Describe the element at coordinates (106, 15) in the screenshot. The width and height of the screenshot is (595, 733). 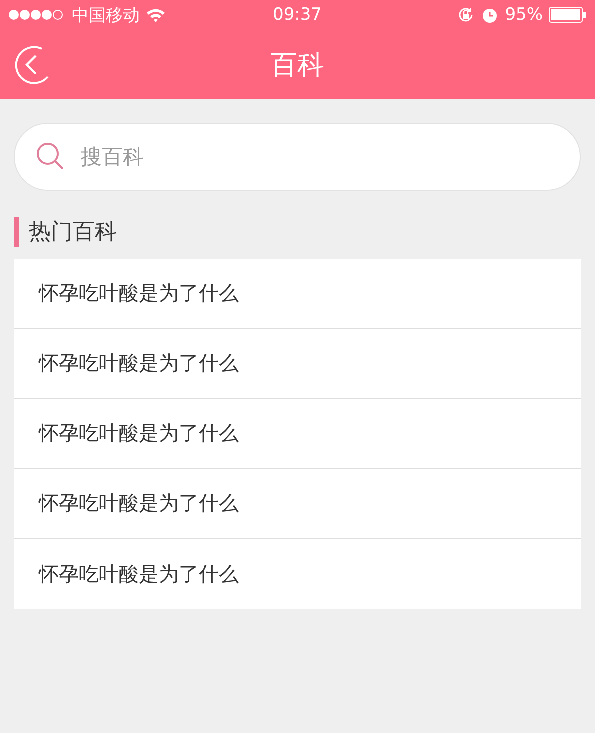
I see `carrier-text: 中国移动` at that location.